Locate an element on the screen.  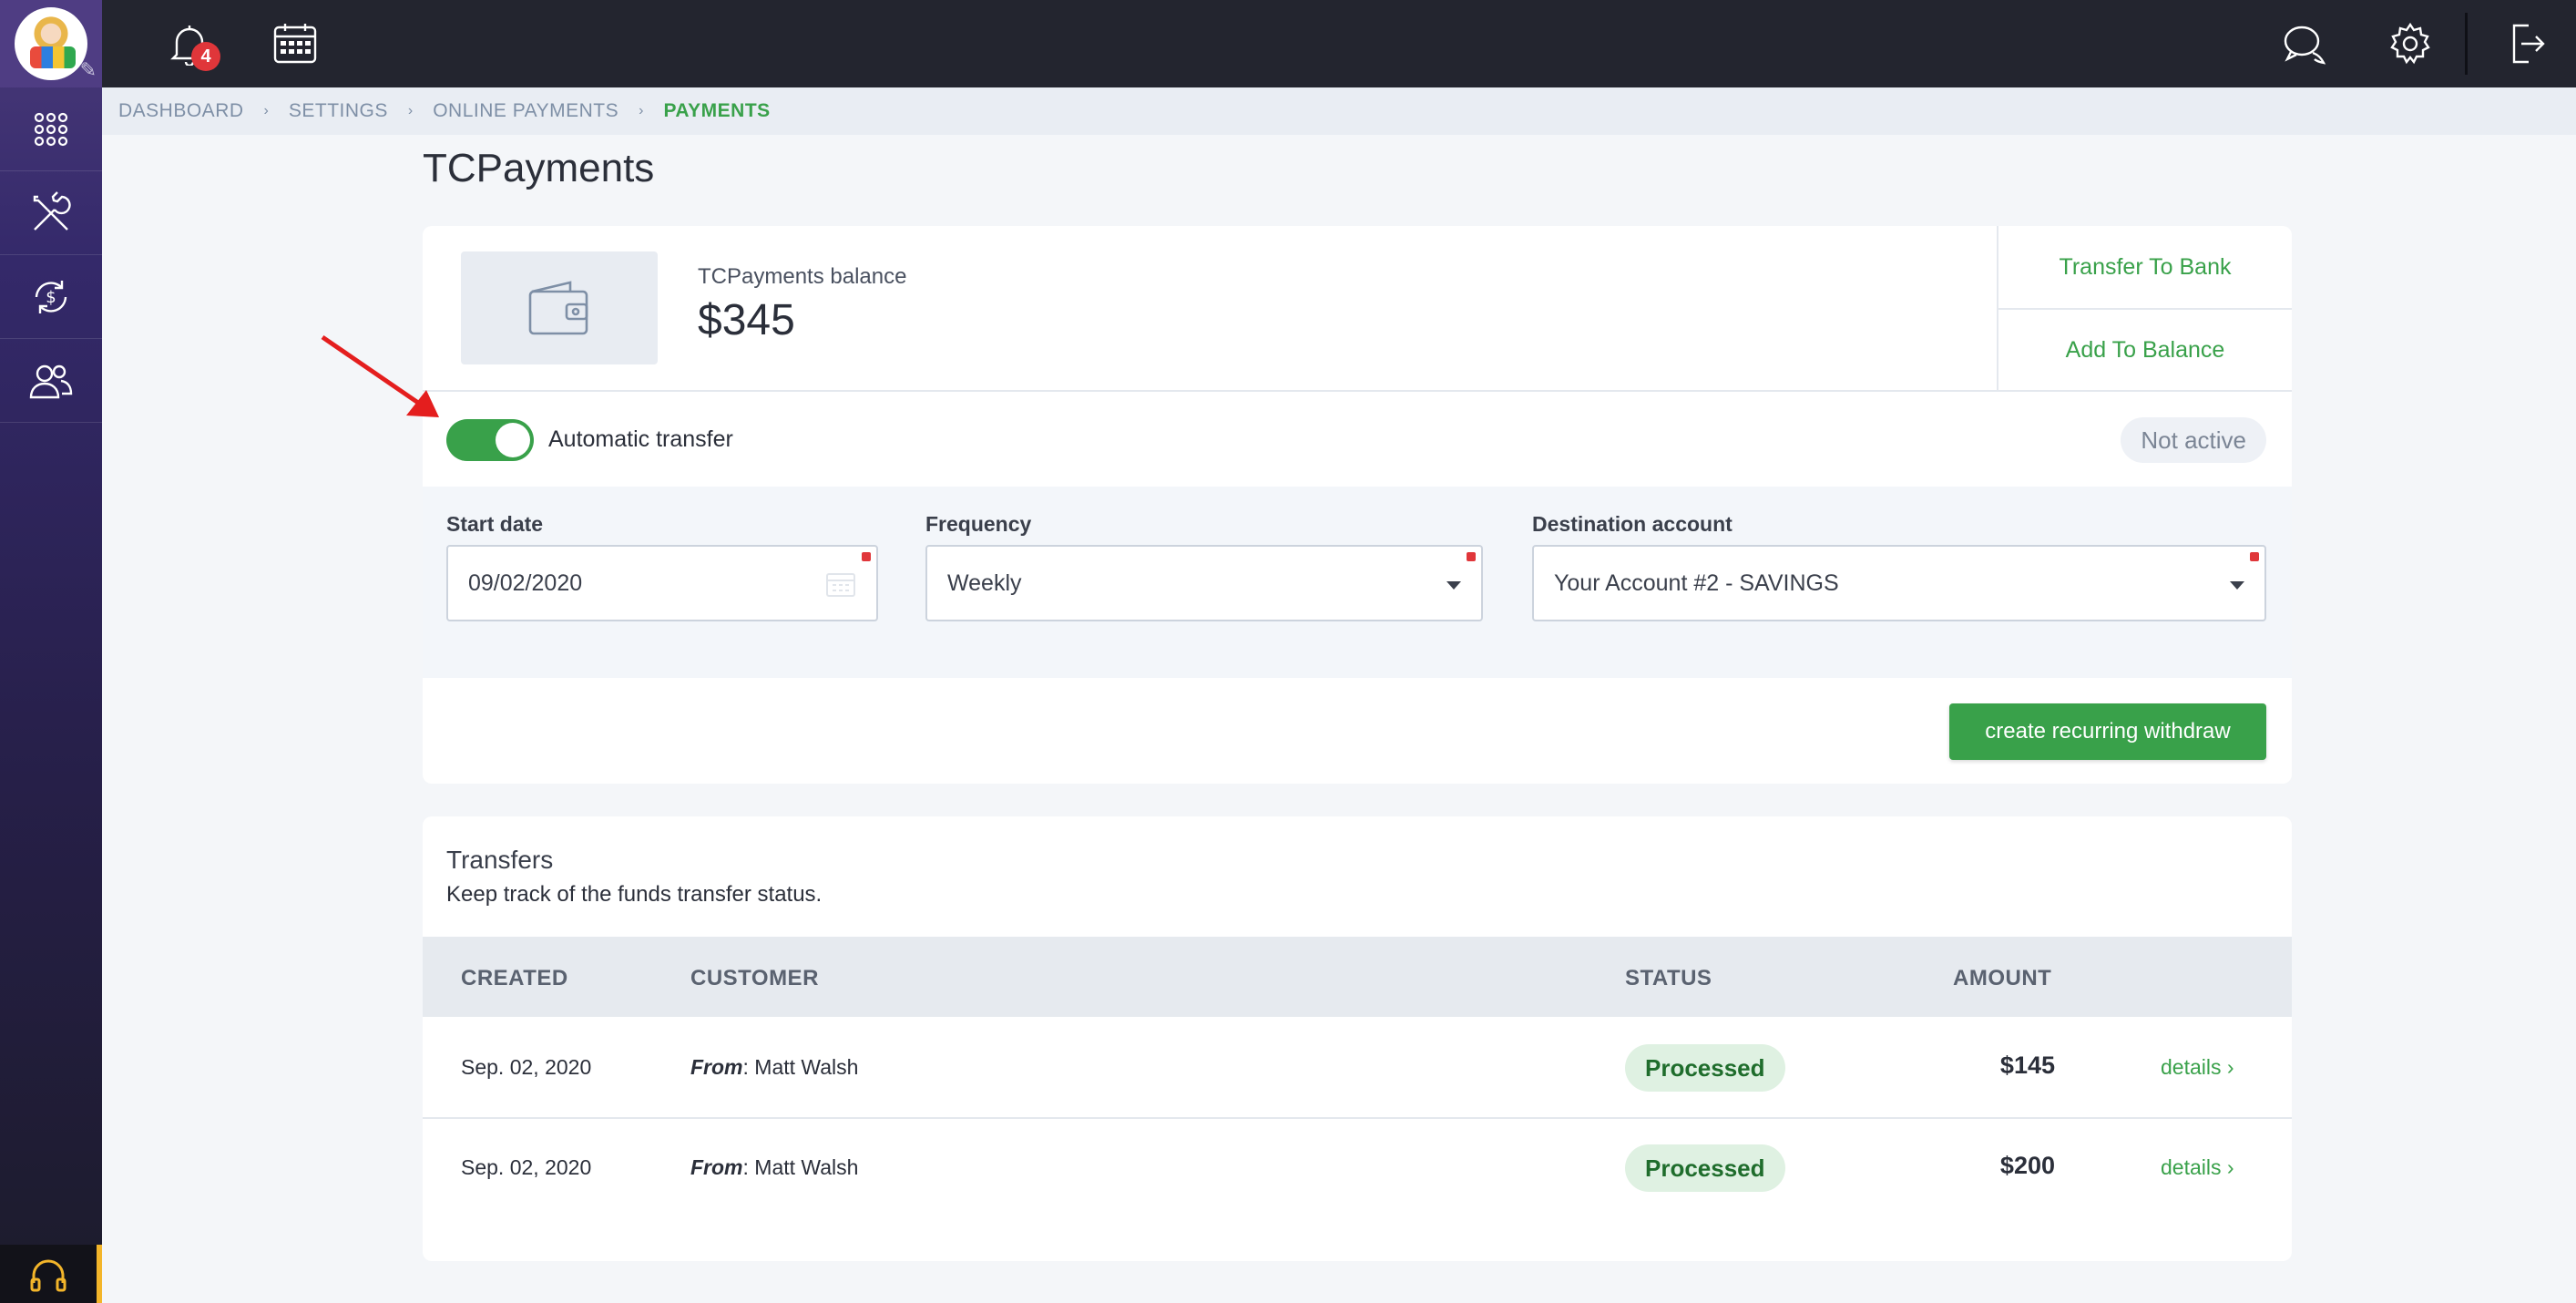
apps-grid-icon is located at coordinates (51, 129).